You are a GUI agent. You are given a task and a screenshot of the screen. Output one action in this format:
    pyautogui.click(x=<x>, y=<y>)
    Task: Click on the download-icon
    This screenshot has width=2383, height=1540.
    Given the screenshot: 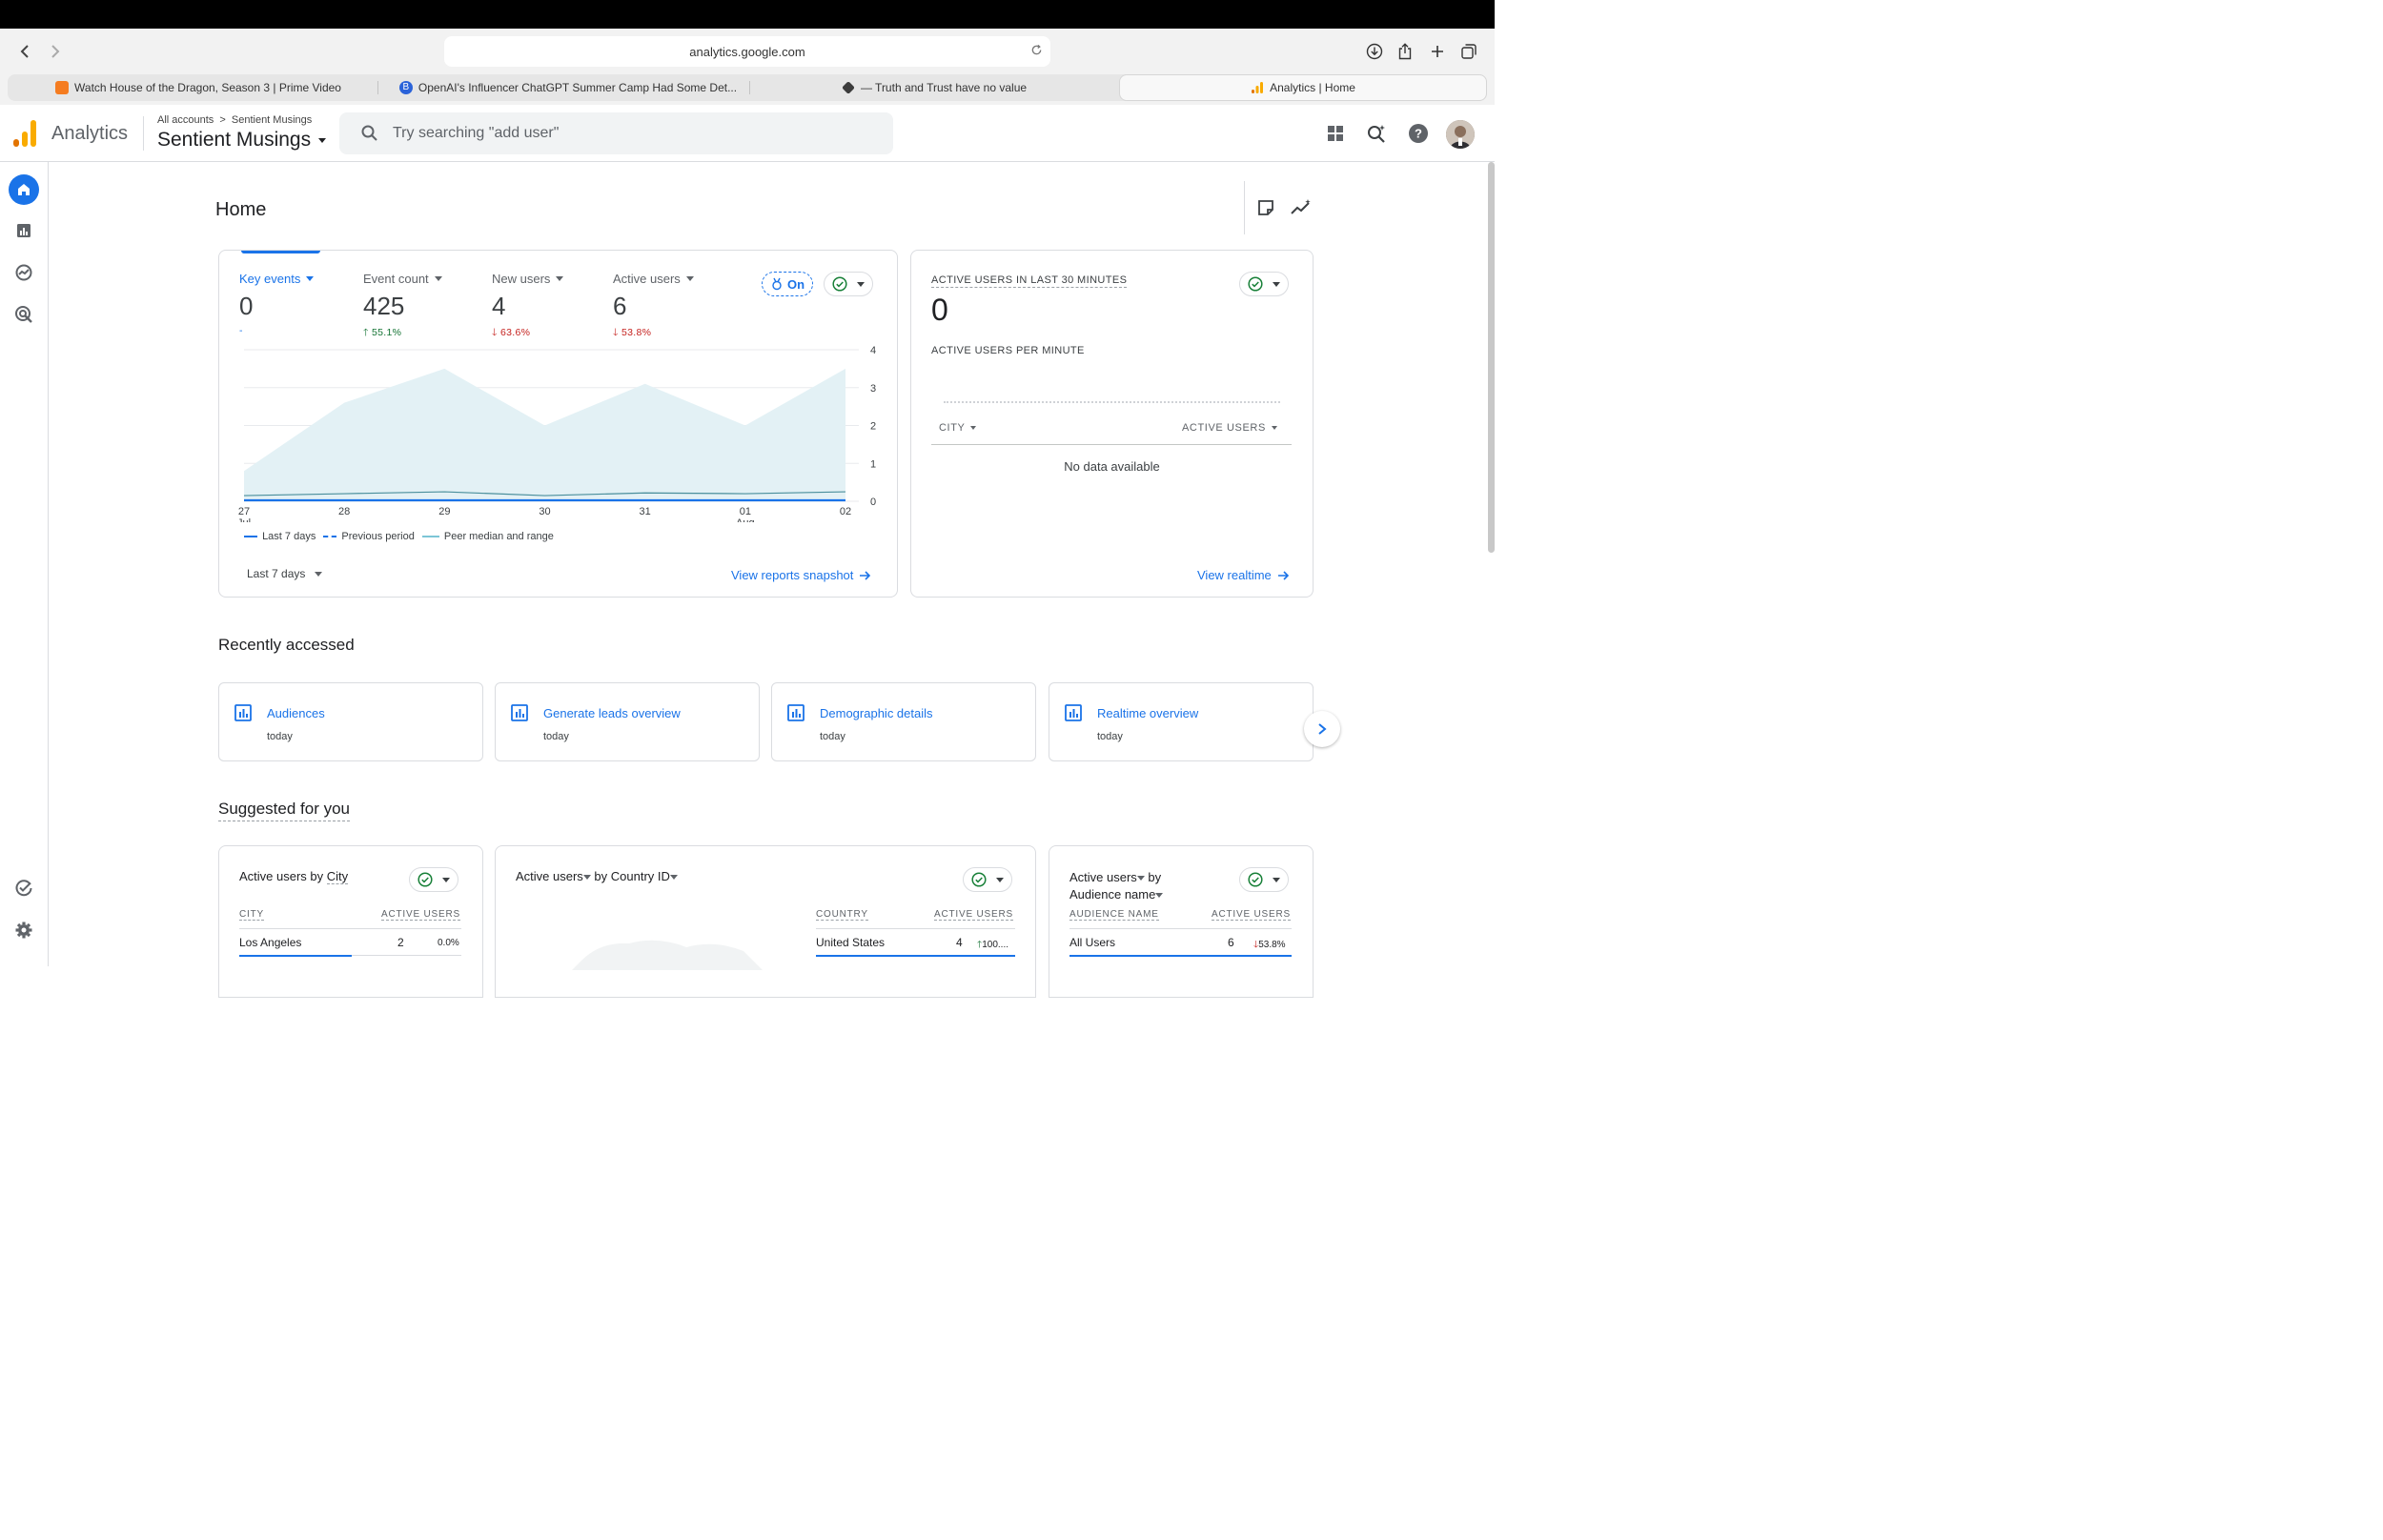 What is the action you would take?
    pyautogui.click(x=1375, y=51)
    